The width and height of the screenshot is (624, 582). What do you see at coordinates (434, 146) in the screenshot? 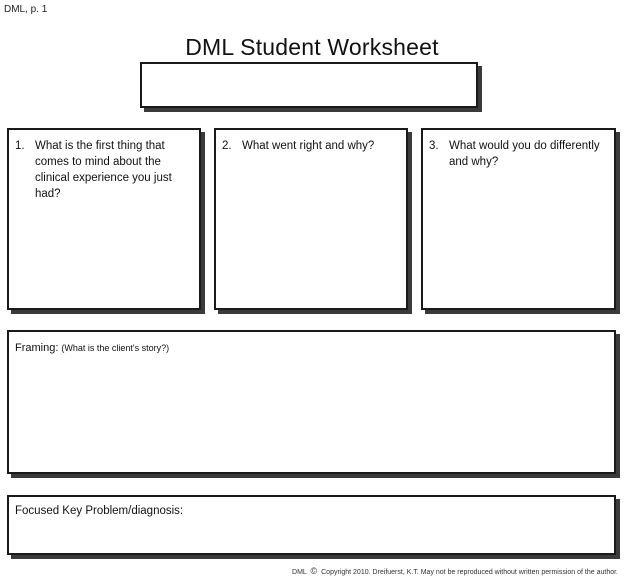
I see `question-3-number: 3.` at bounding box center [434, 146].